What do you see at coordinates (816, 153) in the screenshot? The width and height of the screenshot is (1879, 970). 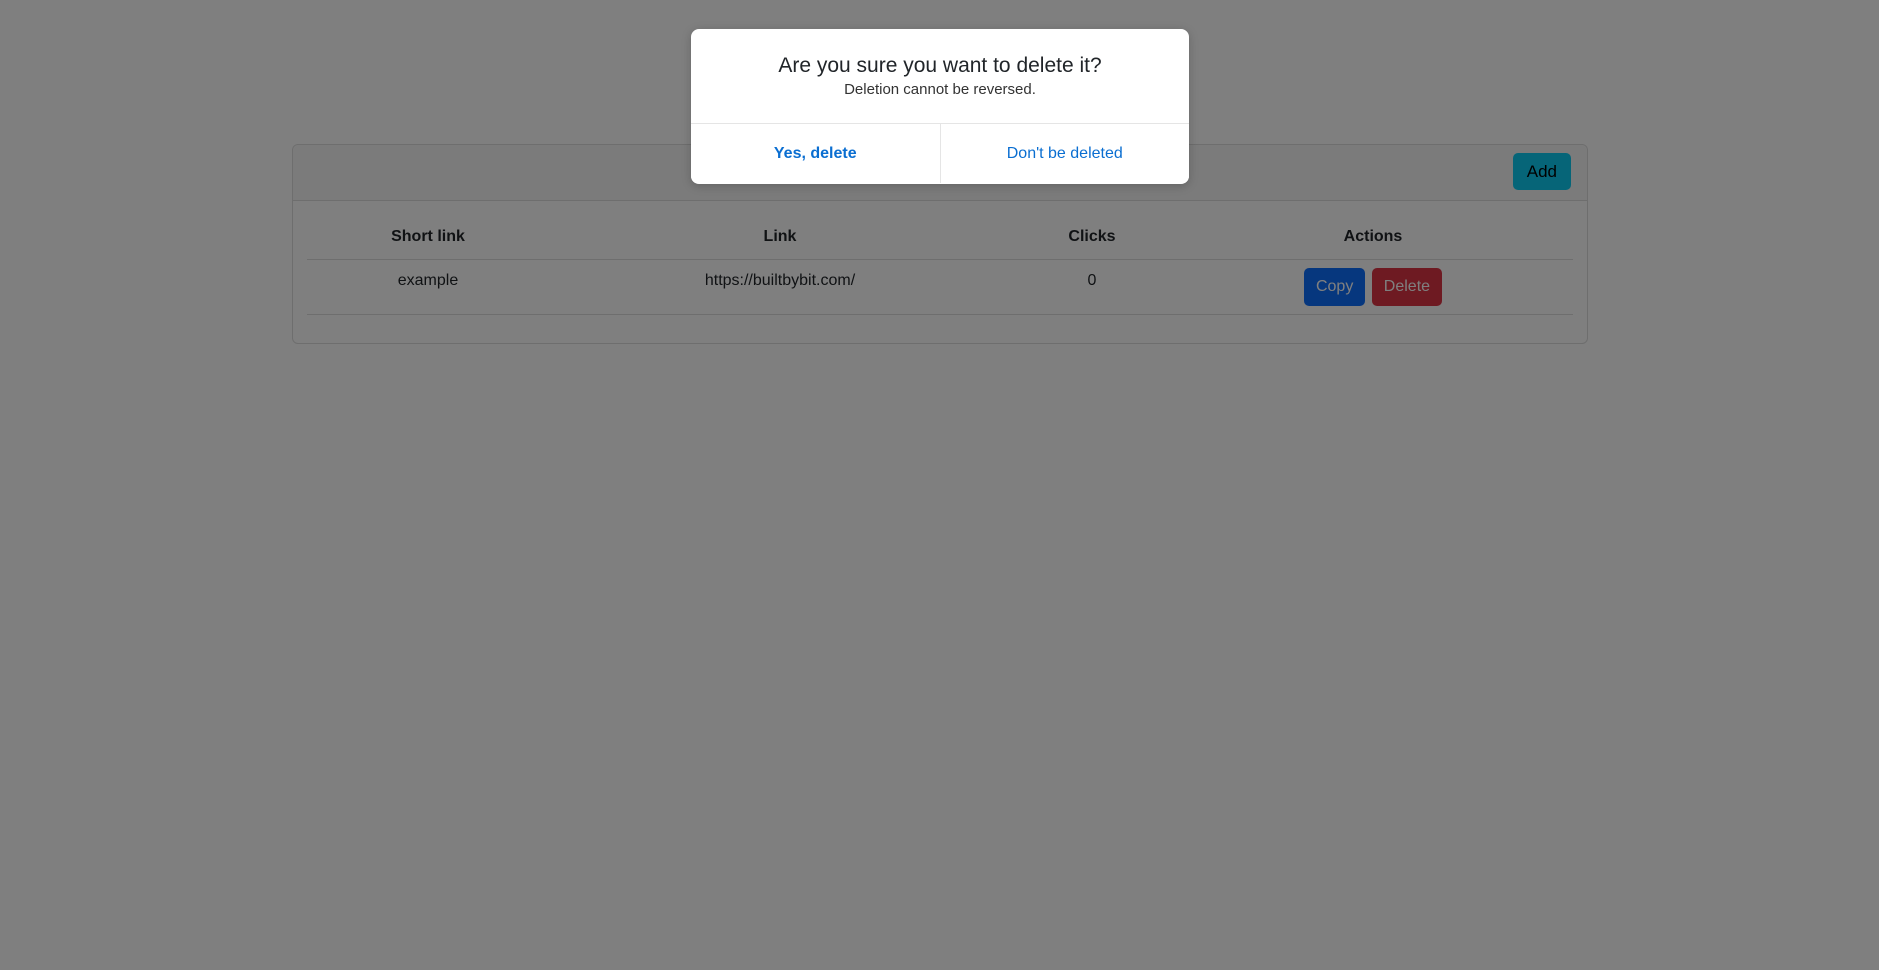 I see `confirm-delete-button: Yes, delete` at bounding box center [816, 153].